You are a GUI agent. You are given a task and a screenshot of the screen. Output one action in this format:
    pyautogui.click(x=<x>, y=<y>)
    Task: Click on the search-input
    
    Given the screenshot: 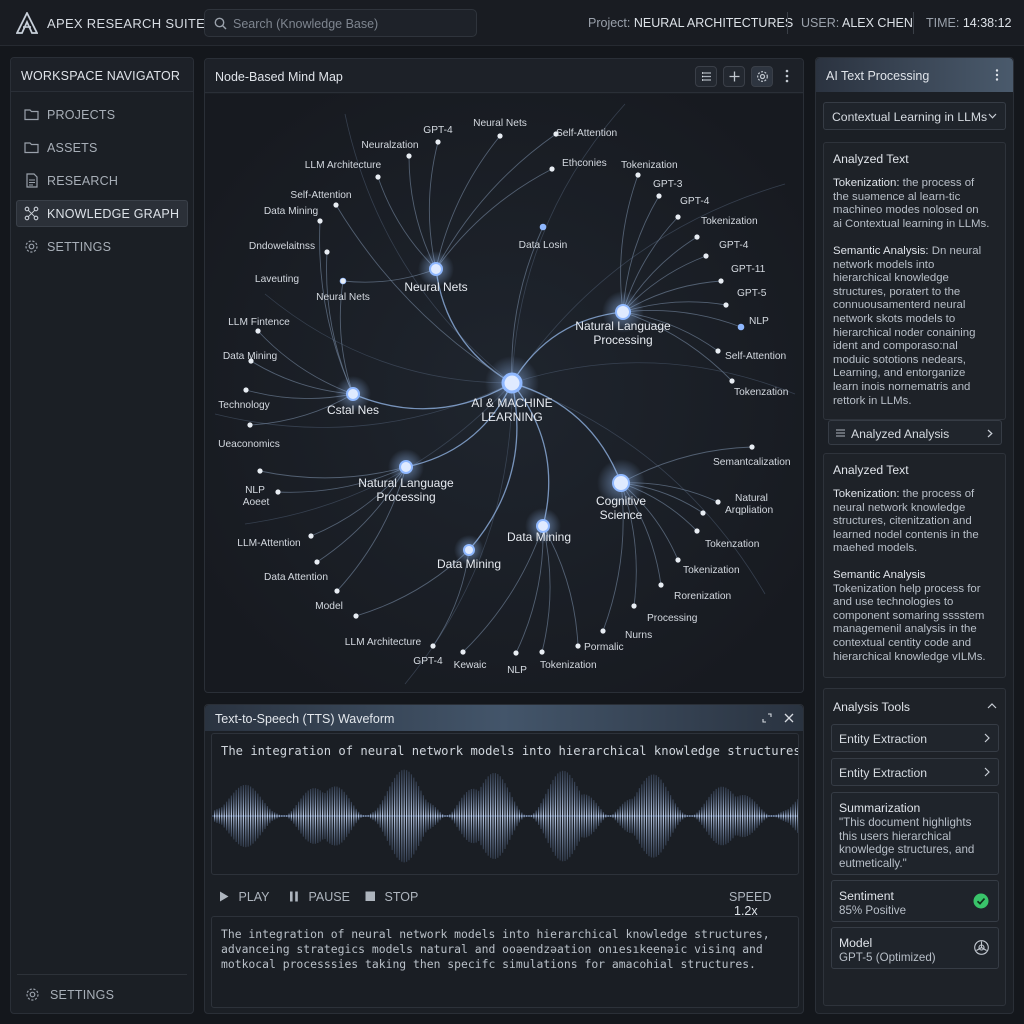 What is the action you would take?
    pyautogui.click(x=351, y=23)
    